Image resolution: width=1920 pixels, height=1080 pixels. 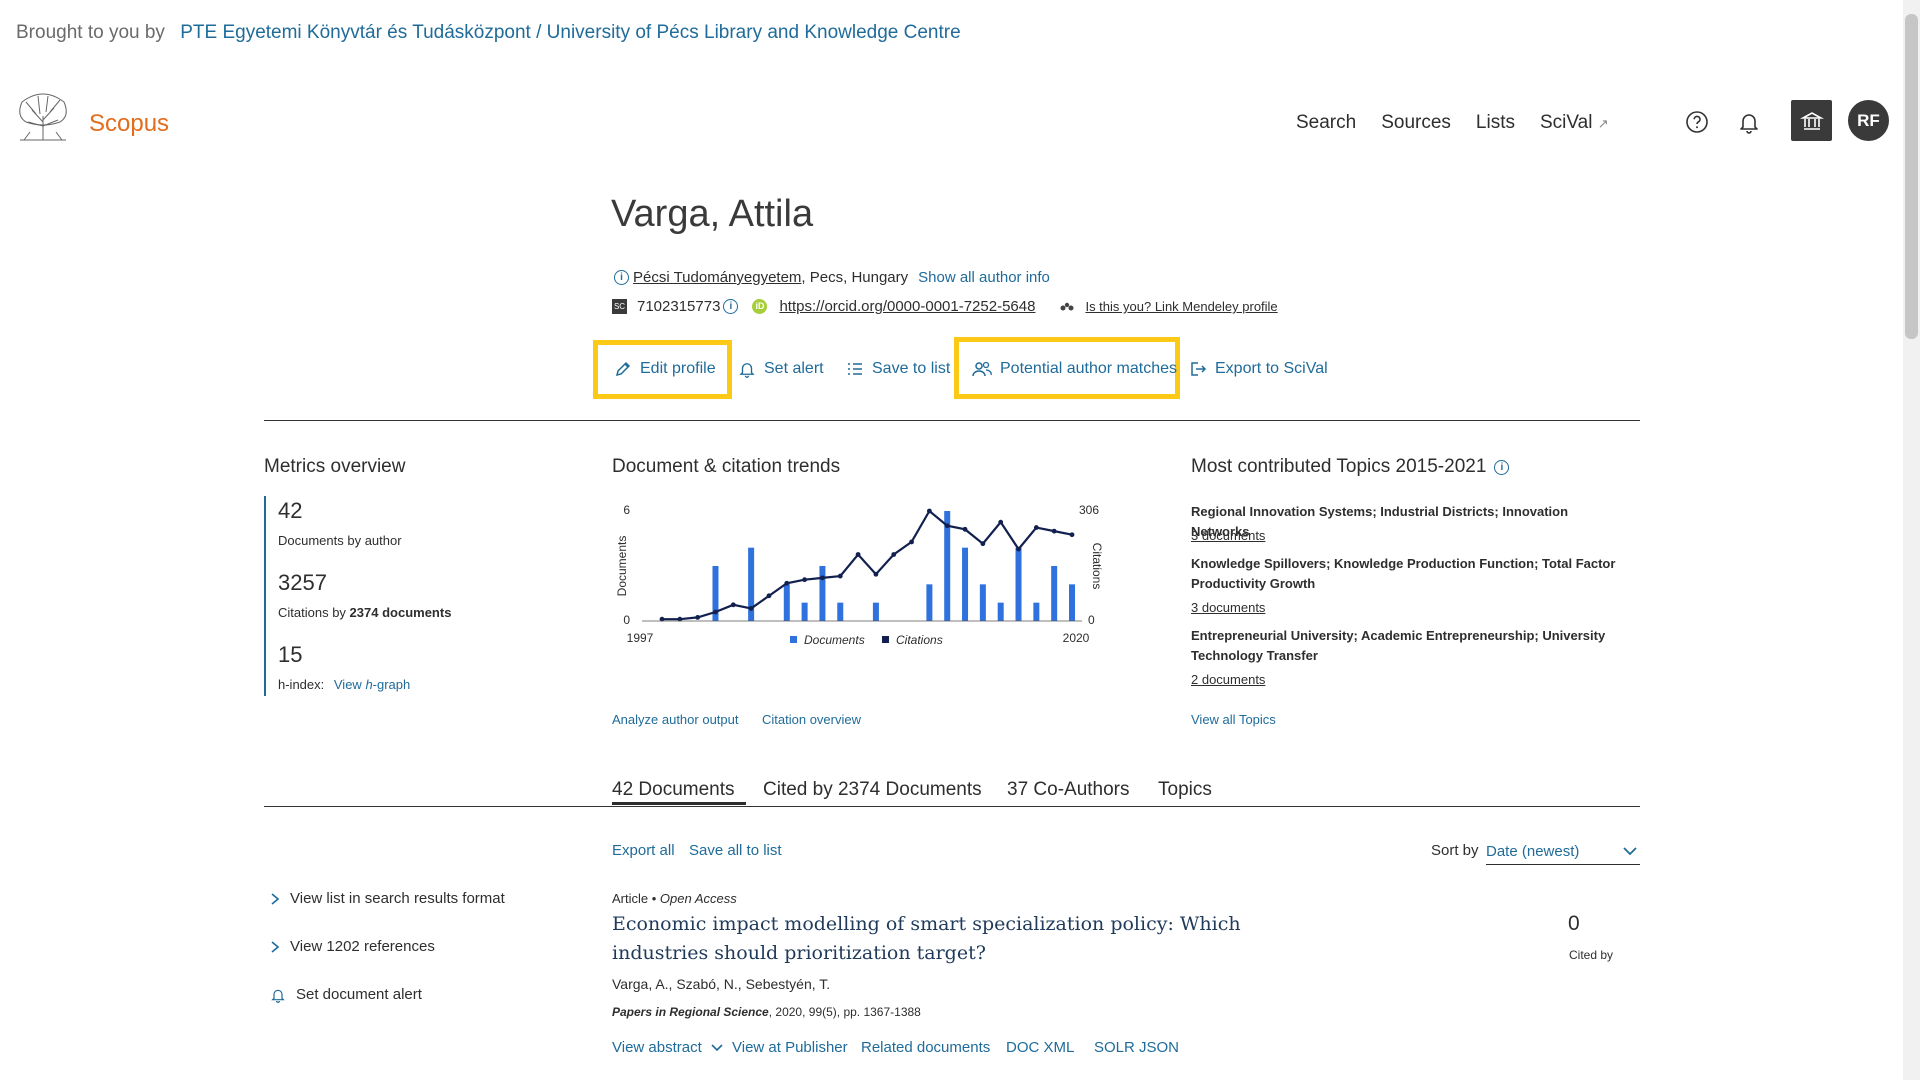 What do you see at coordinates (1811, 120) in the screenshot?
I see `institution-button` at bounding box center [1811, 120].